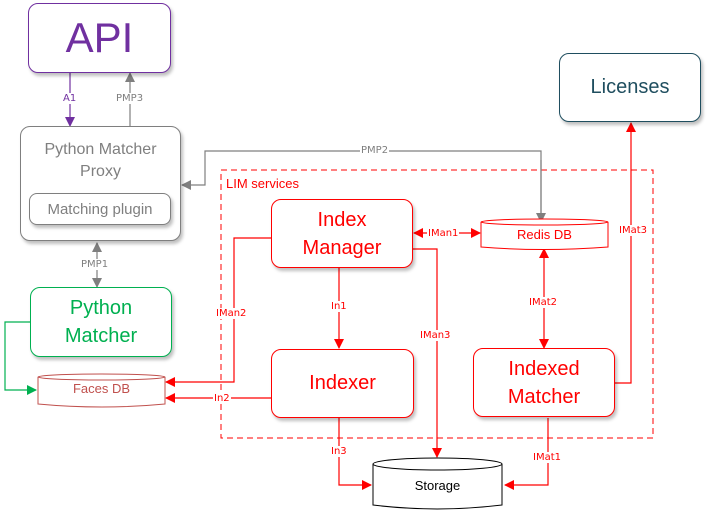 This screenshot has width=715, height=523. Describe the element at coordinates (342, 233) in the screenshot. I see `index-manager-node: Index Manager` at that location.